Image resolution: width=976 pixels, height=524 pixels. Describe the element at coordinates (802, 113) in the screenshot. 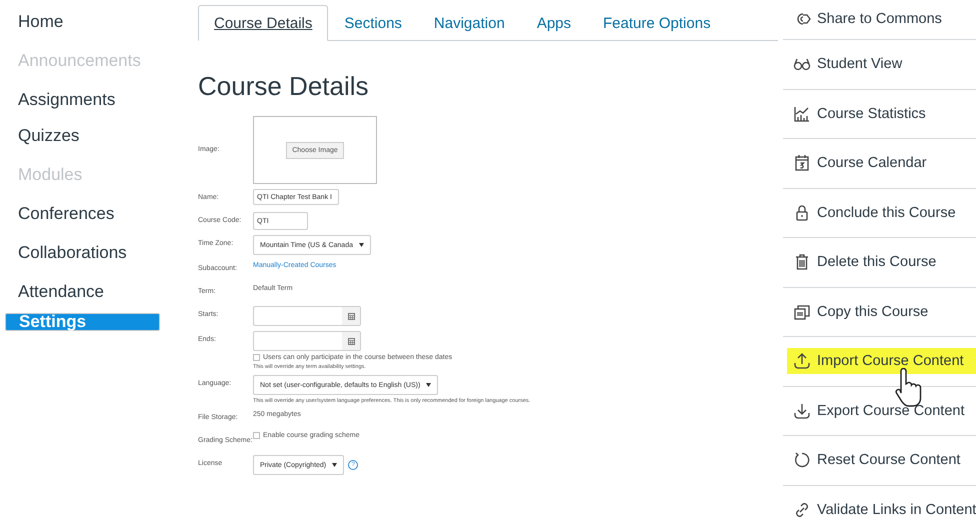

I see `bar-chart-icon` at that location.